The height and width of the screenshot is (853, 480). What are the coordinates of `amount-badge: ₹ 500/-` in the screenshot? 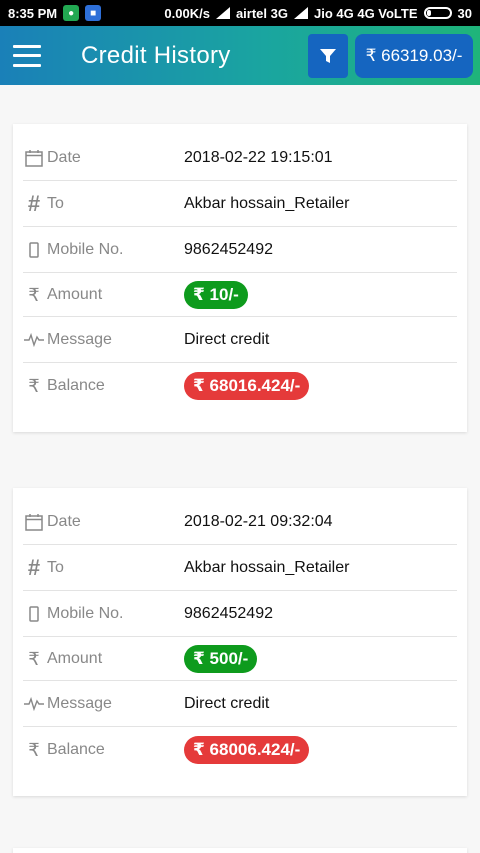 It's located at (221, 659).